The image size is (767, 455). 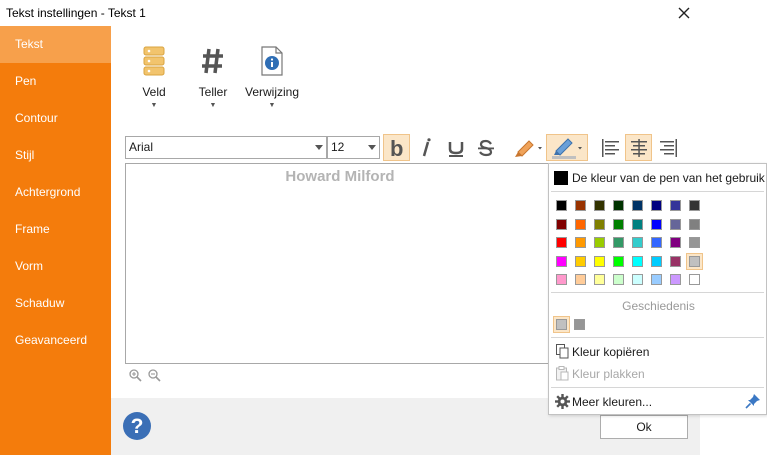 I want to click on help-button: ?, so click(x=137, y=427).